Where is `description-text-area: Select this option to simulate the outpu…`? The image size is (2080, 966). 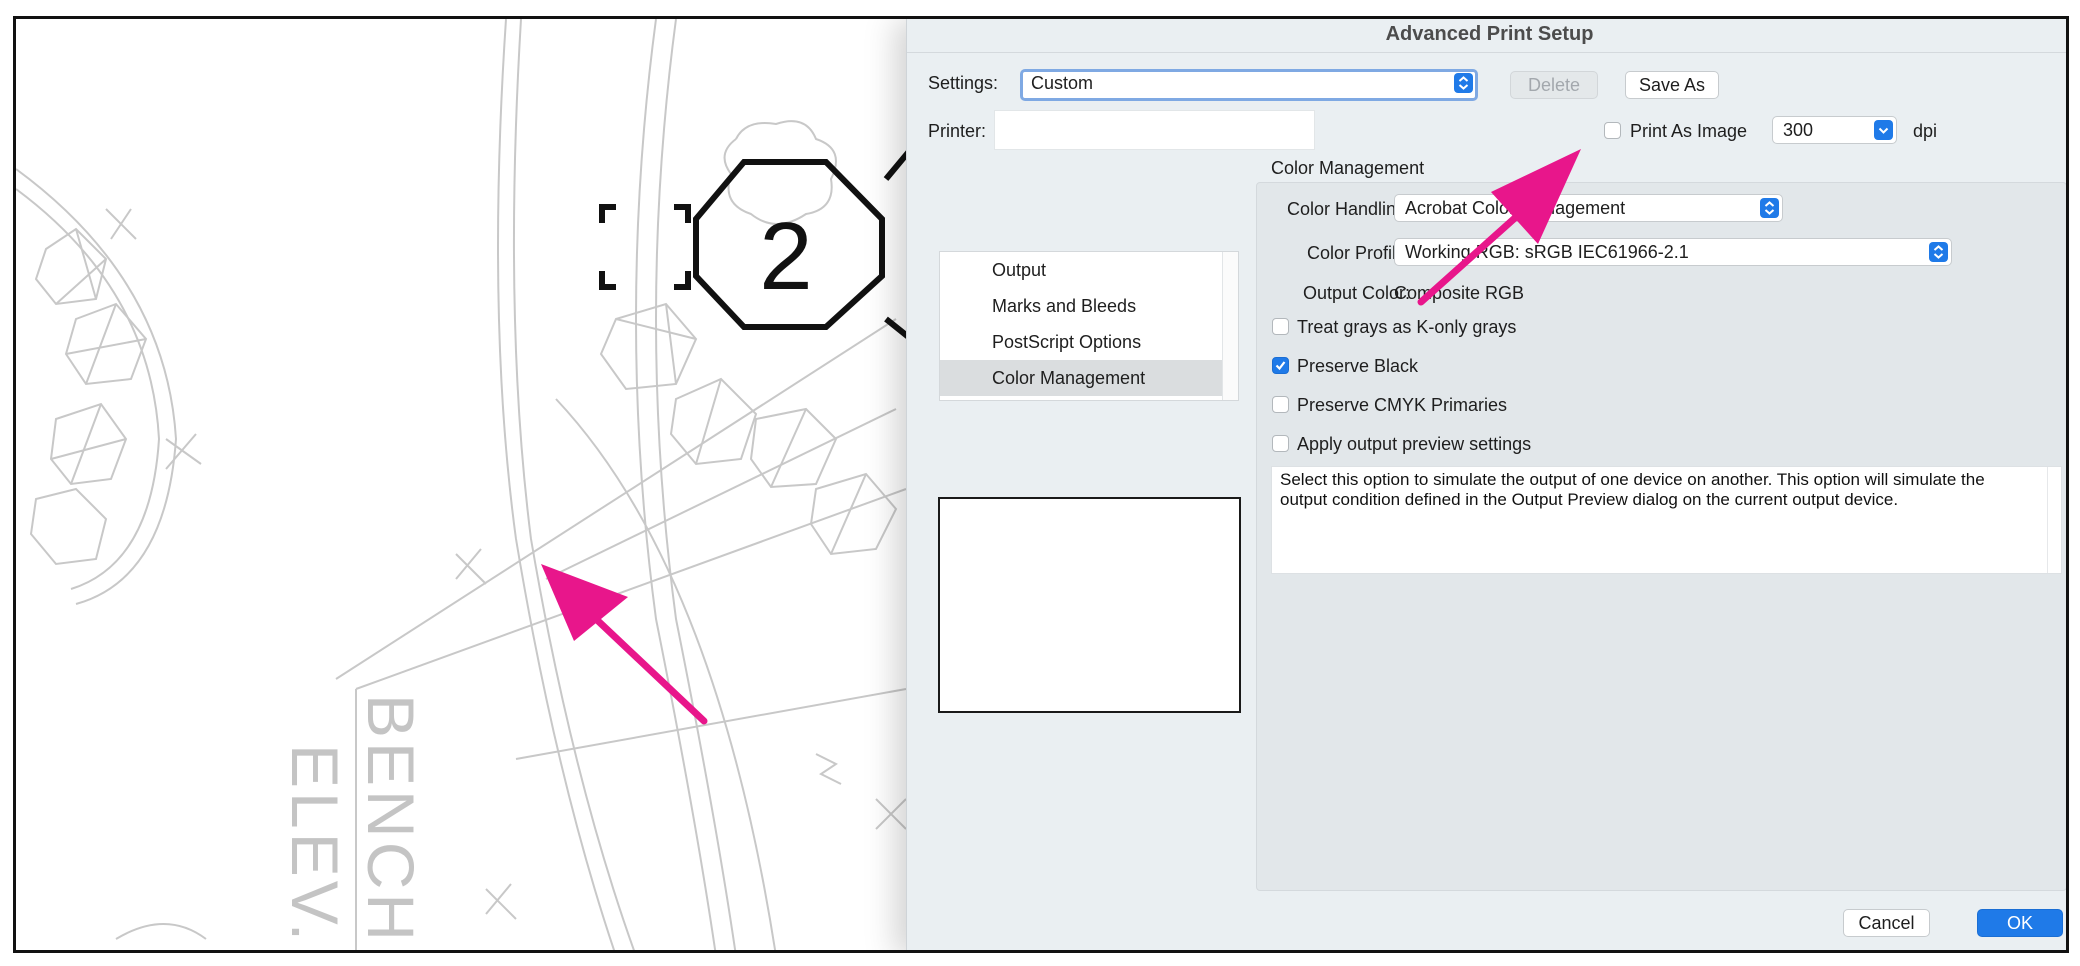
description-text-area: Select this option to simulate the outpu… is located at coordinates (1666, 520).